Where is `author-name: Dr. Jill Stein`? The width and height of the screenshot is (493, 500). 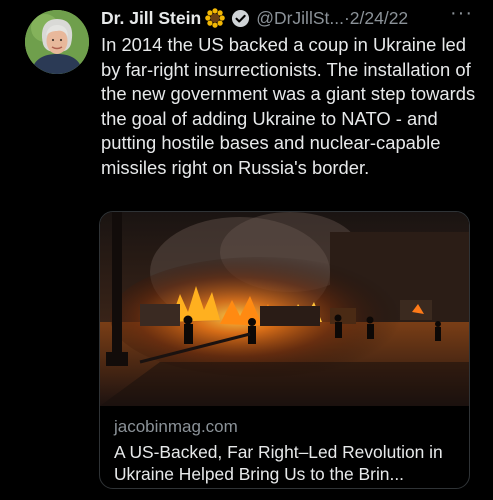 author-name: Dr. Jill Stein is located at coordinates (151, 18).